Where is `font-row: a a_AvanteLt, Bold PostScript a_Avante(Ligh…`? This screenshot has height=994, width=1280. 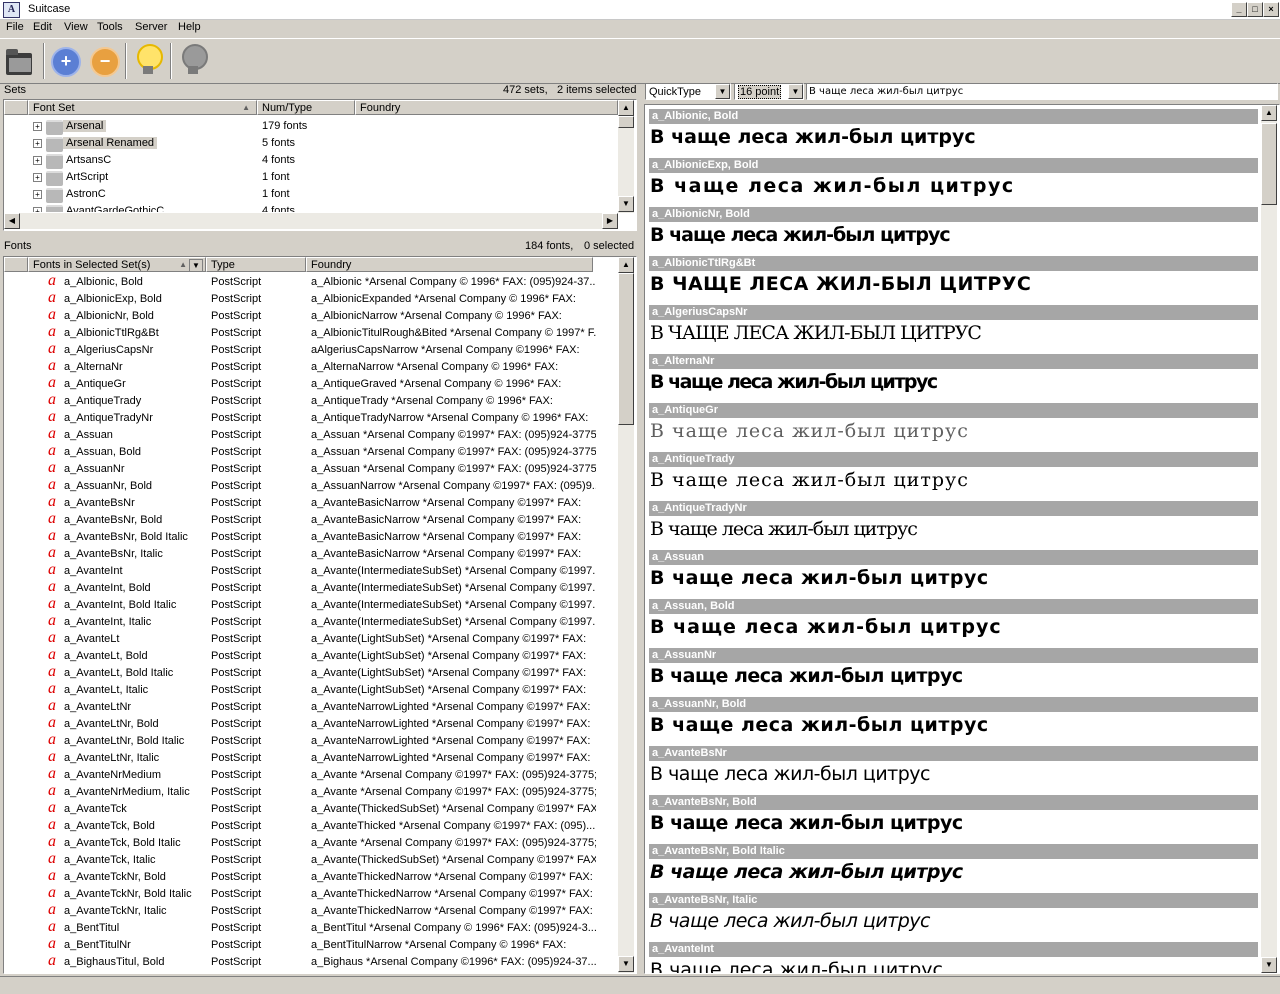 font-row: a a_AvanteLt, Bold PostScript a_Avante(Ligh… is located at coordinates (311, 655).